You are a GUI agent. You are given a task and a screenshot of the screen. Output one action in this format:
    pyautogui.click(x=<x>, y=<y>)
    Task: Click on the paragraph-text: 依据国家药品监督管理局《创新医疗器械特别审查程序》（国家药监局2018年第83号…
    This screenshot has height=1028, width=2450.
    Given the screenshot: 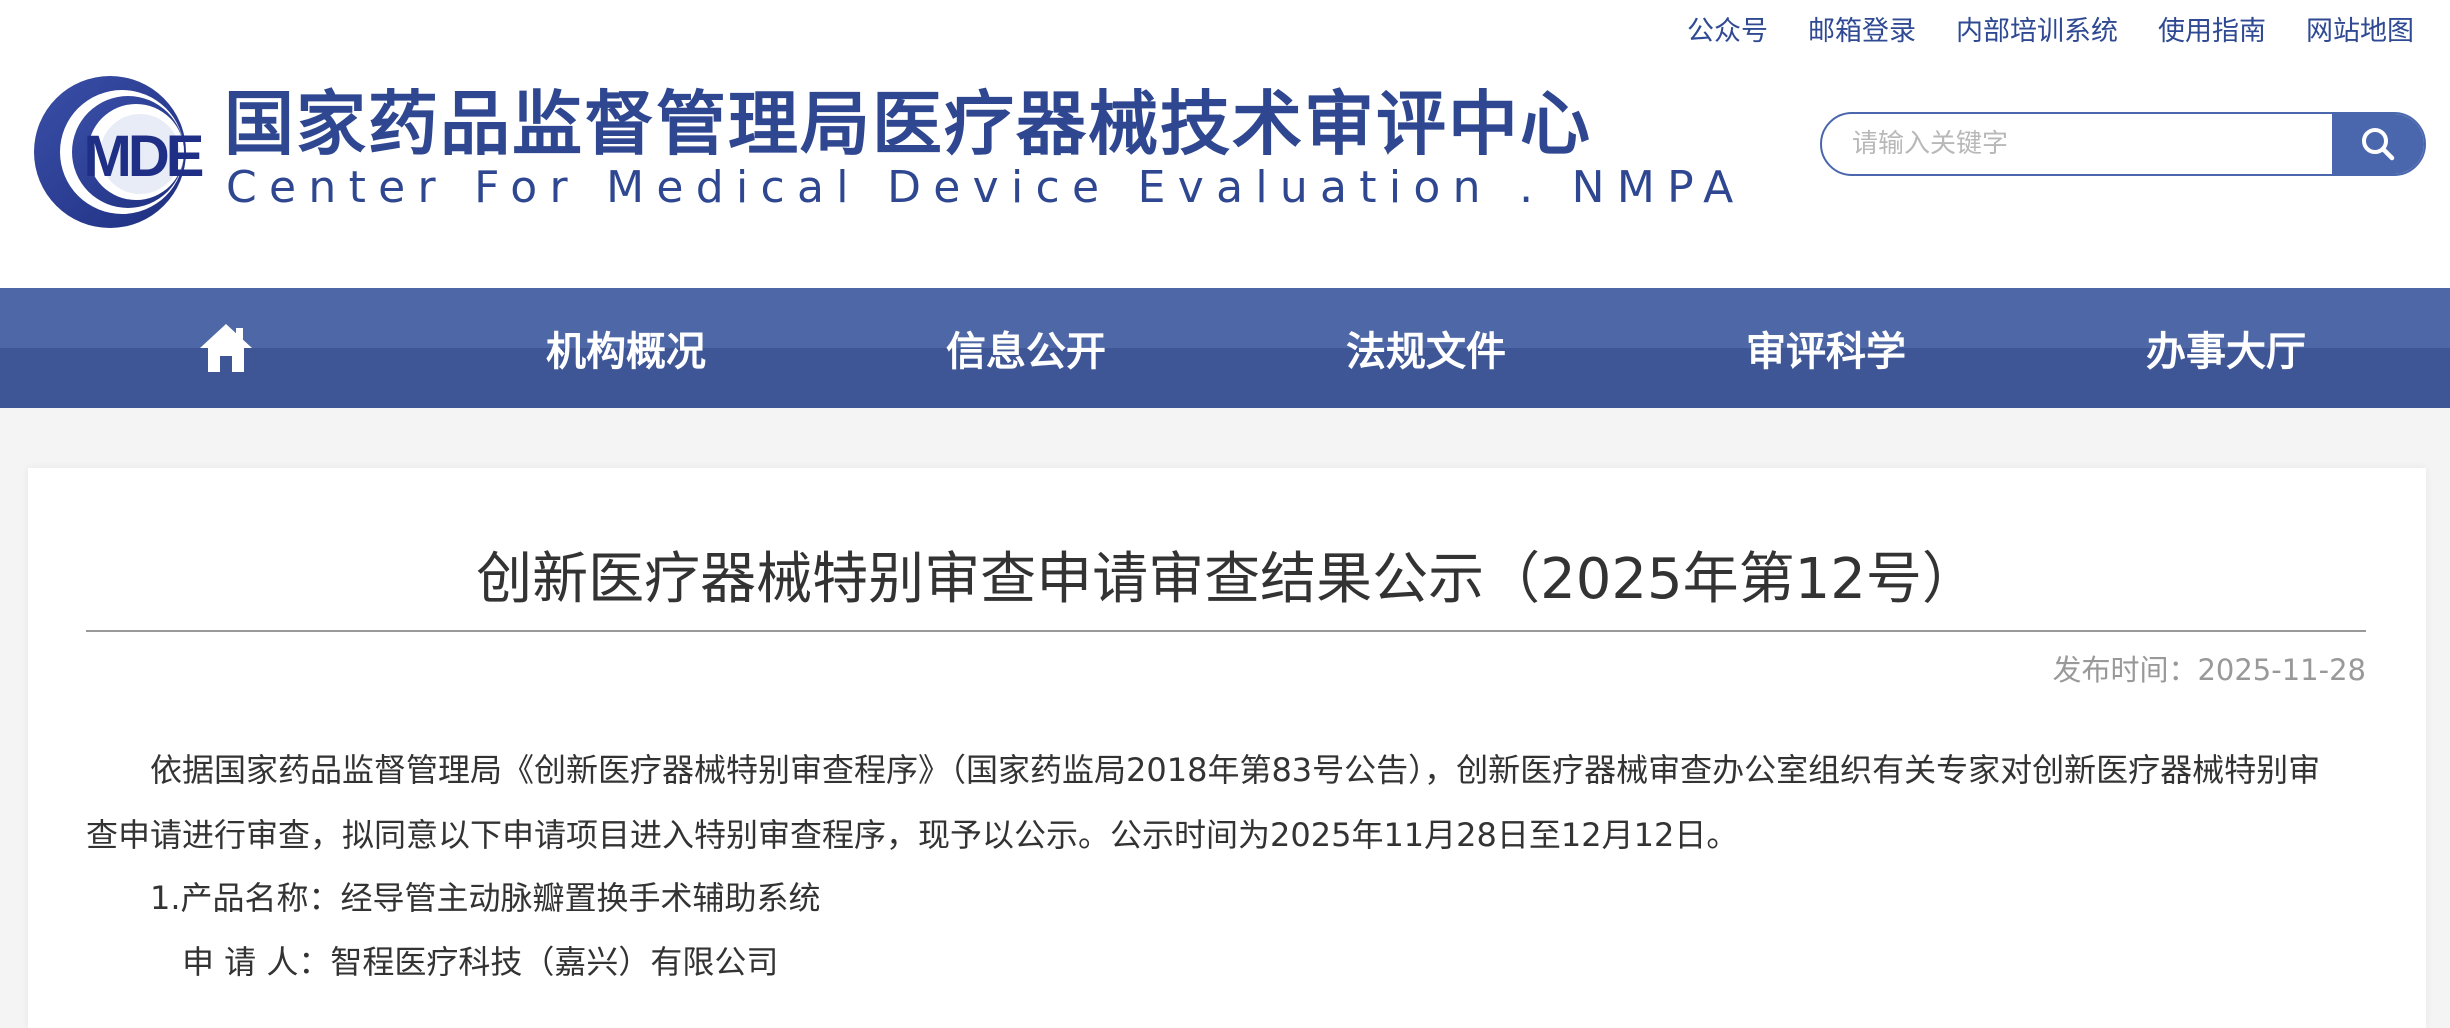 What is the action you would take?
    pyautogui.click(x=1235, y=770)
    